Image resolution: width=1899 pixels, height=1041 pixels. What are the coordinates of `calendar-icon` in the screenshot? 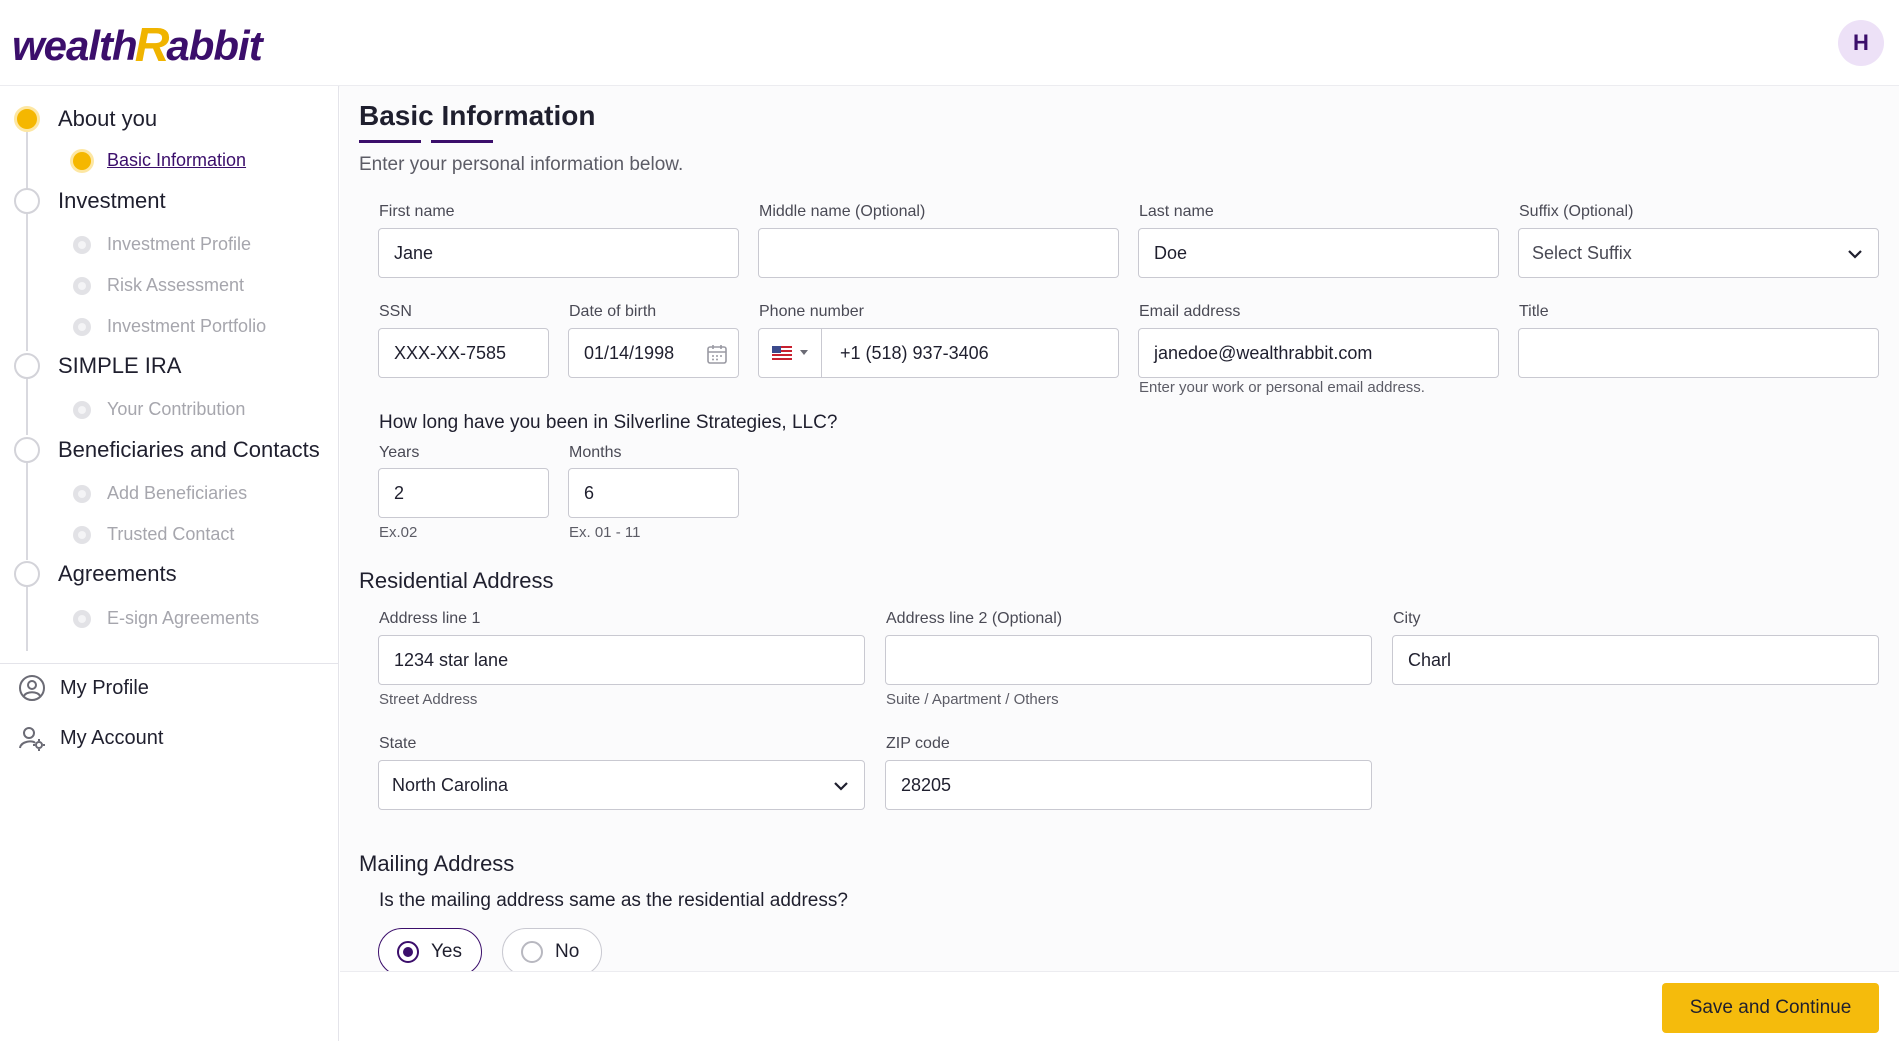 It's located at (717, 354).